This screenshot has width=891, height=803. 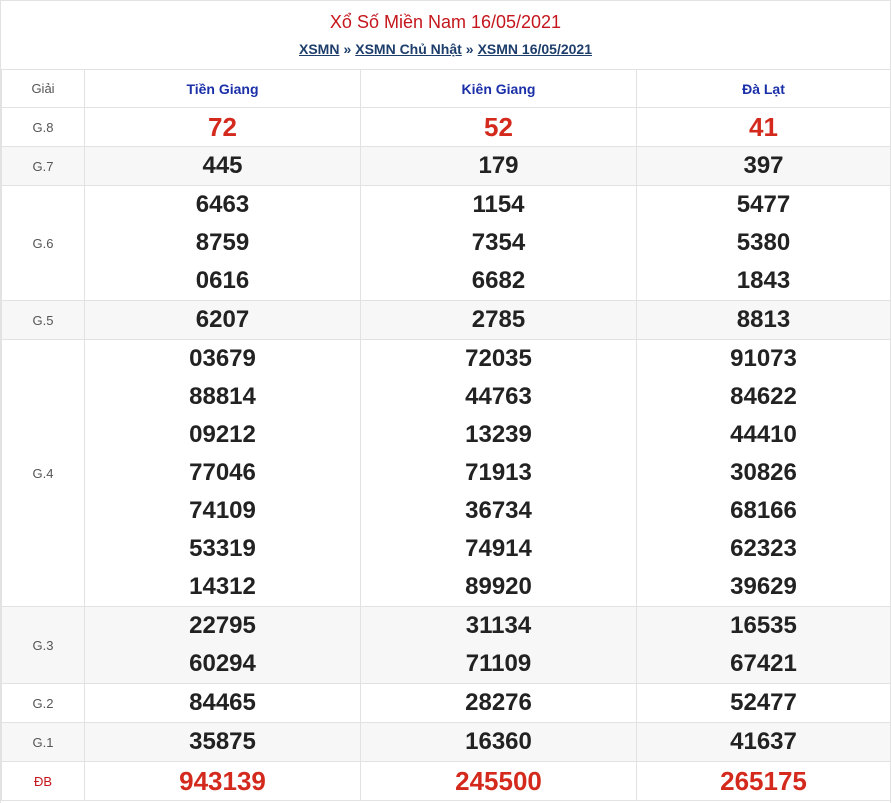 I want to click on prize-number: 13239, so click(x=498, y=434).